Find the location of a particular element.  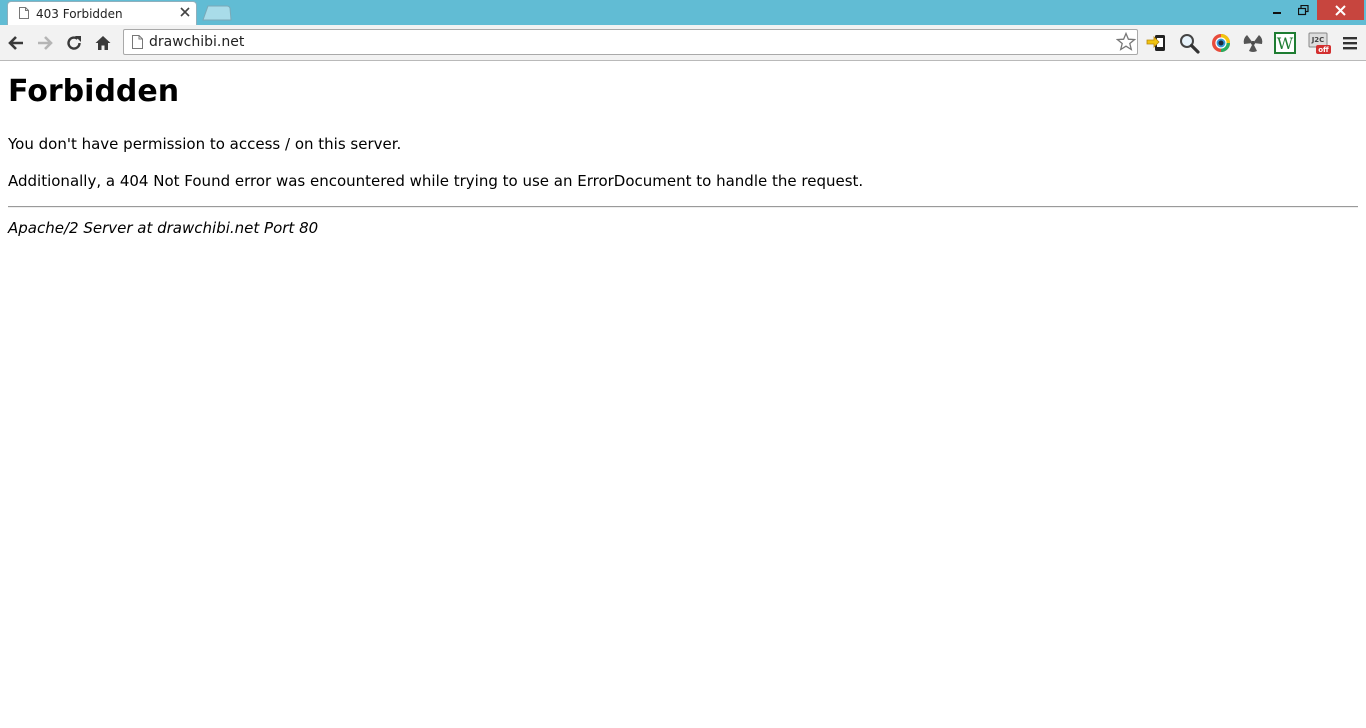

hamburger-menu-icon is located at coordinates (1350, 43).